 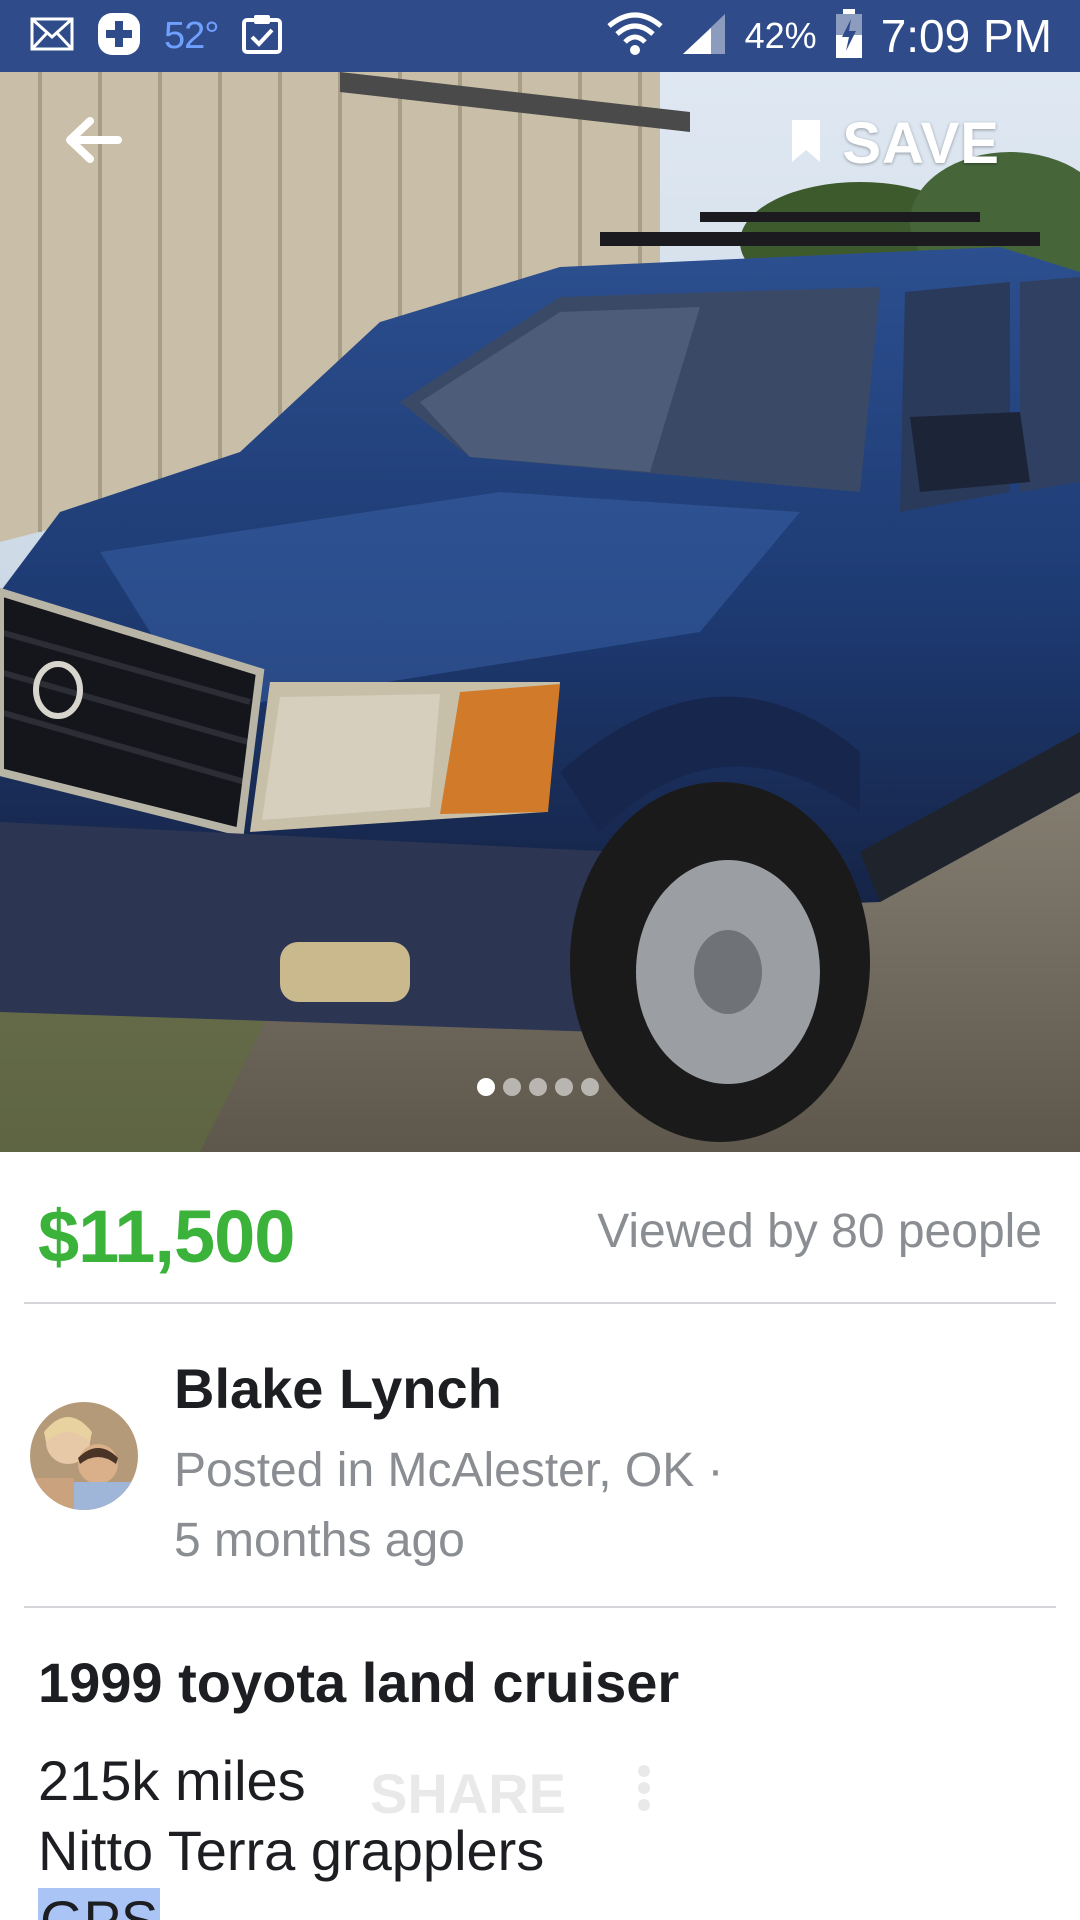 What do you see at coordinates (166, 1236) in the screenshot?
I see `listing-price: $11,500` at bounding box center [166, 1236].